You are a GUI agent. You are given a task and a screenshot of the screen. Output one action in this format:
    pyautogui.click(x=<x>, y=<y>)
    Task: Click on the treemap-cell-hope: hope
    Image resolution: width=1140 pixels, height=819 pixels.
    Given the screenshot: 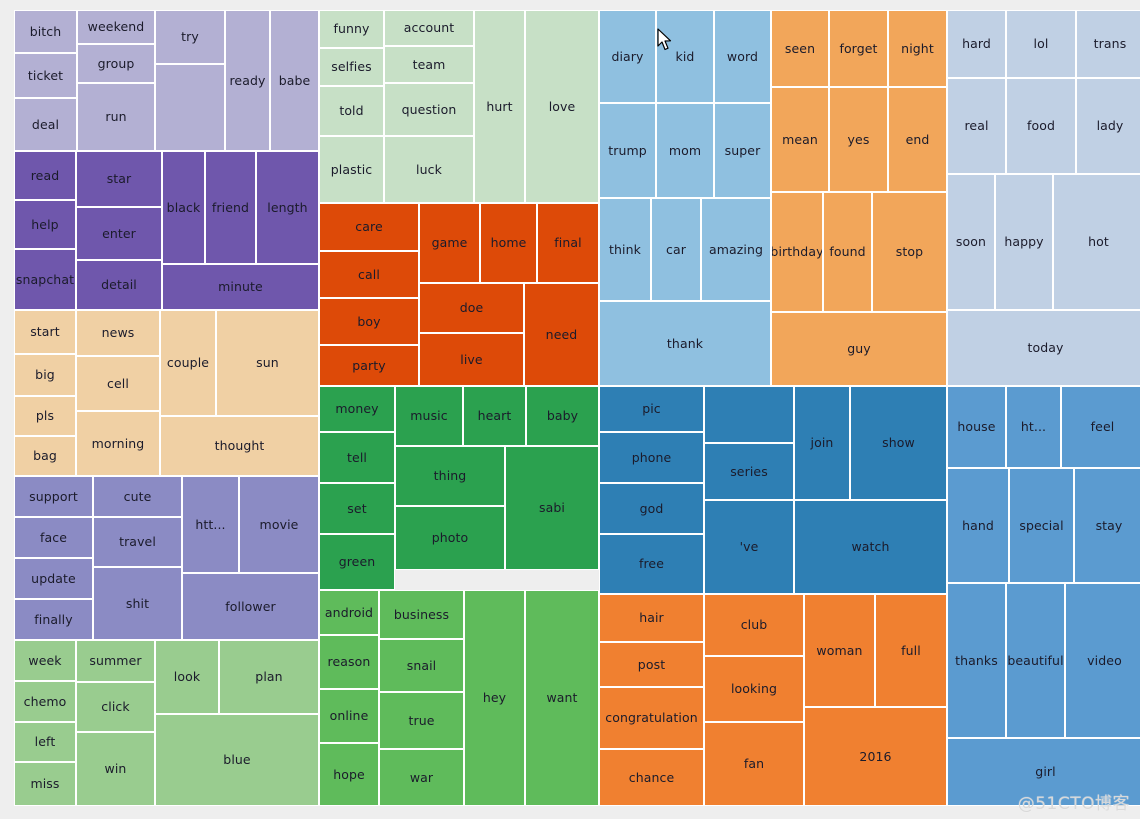 What is the action you would take?
    pyautogui.click(x=349, y=774)
    